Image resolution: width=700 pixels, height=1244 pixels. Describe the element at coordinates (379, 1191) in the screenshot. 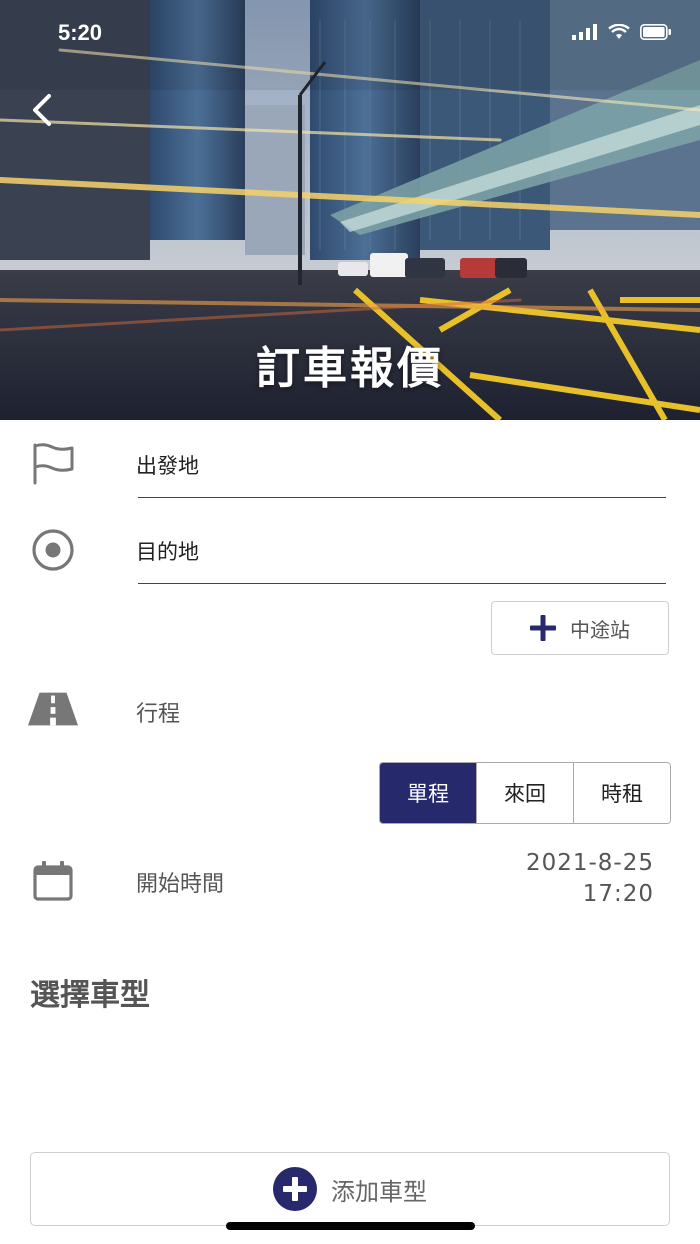

I see `add-vehicle-label: 添加車型` at that location.